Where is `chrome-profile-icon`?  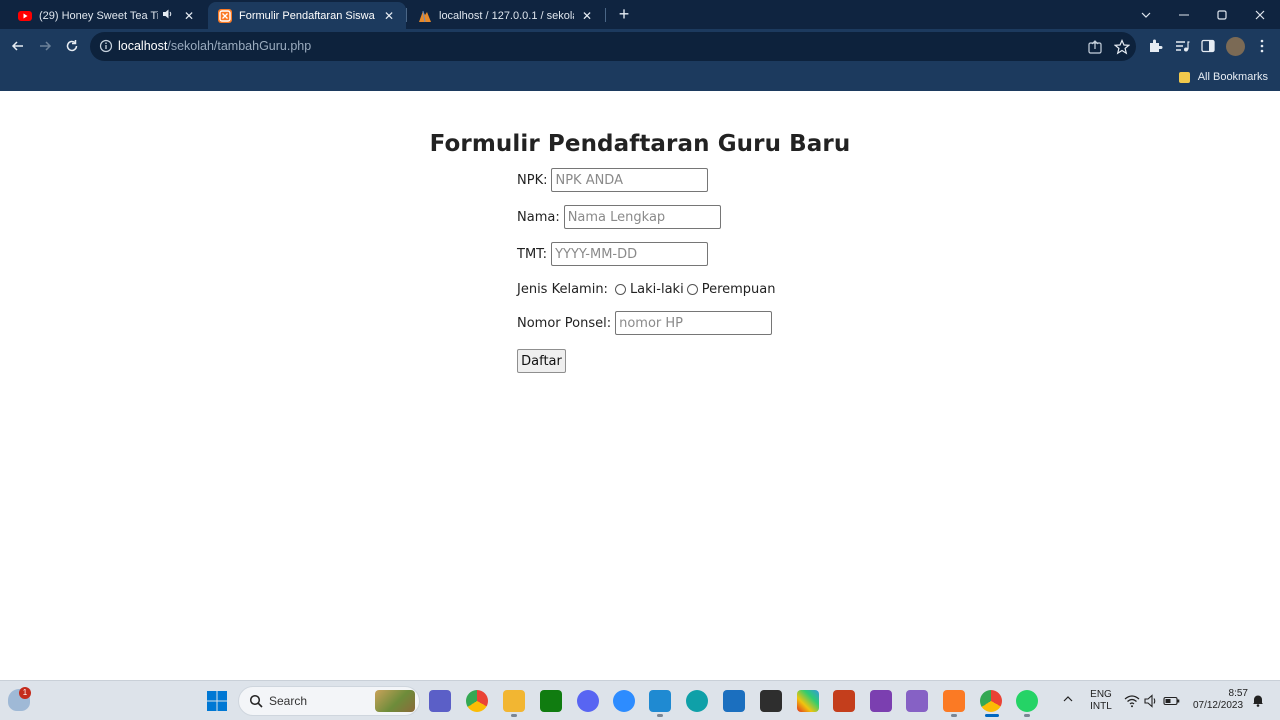
chrome-profile-icon is located at coordinates (991, 701).